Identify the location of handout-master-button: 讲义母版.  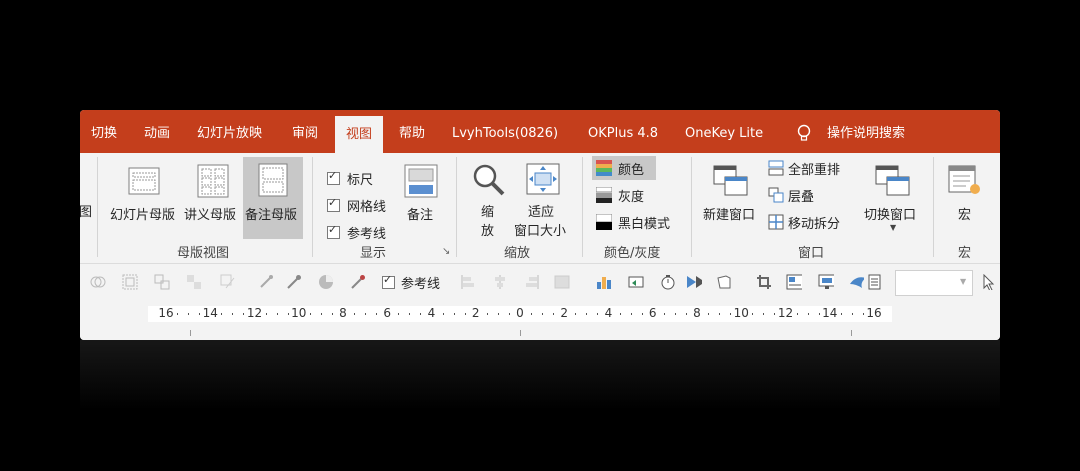
(213, 199).